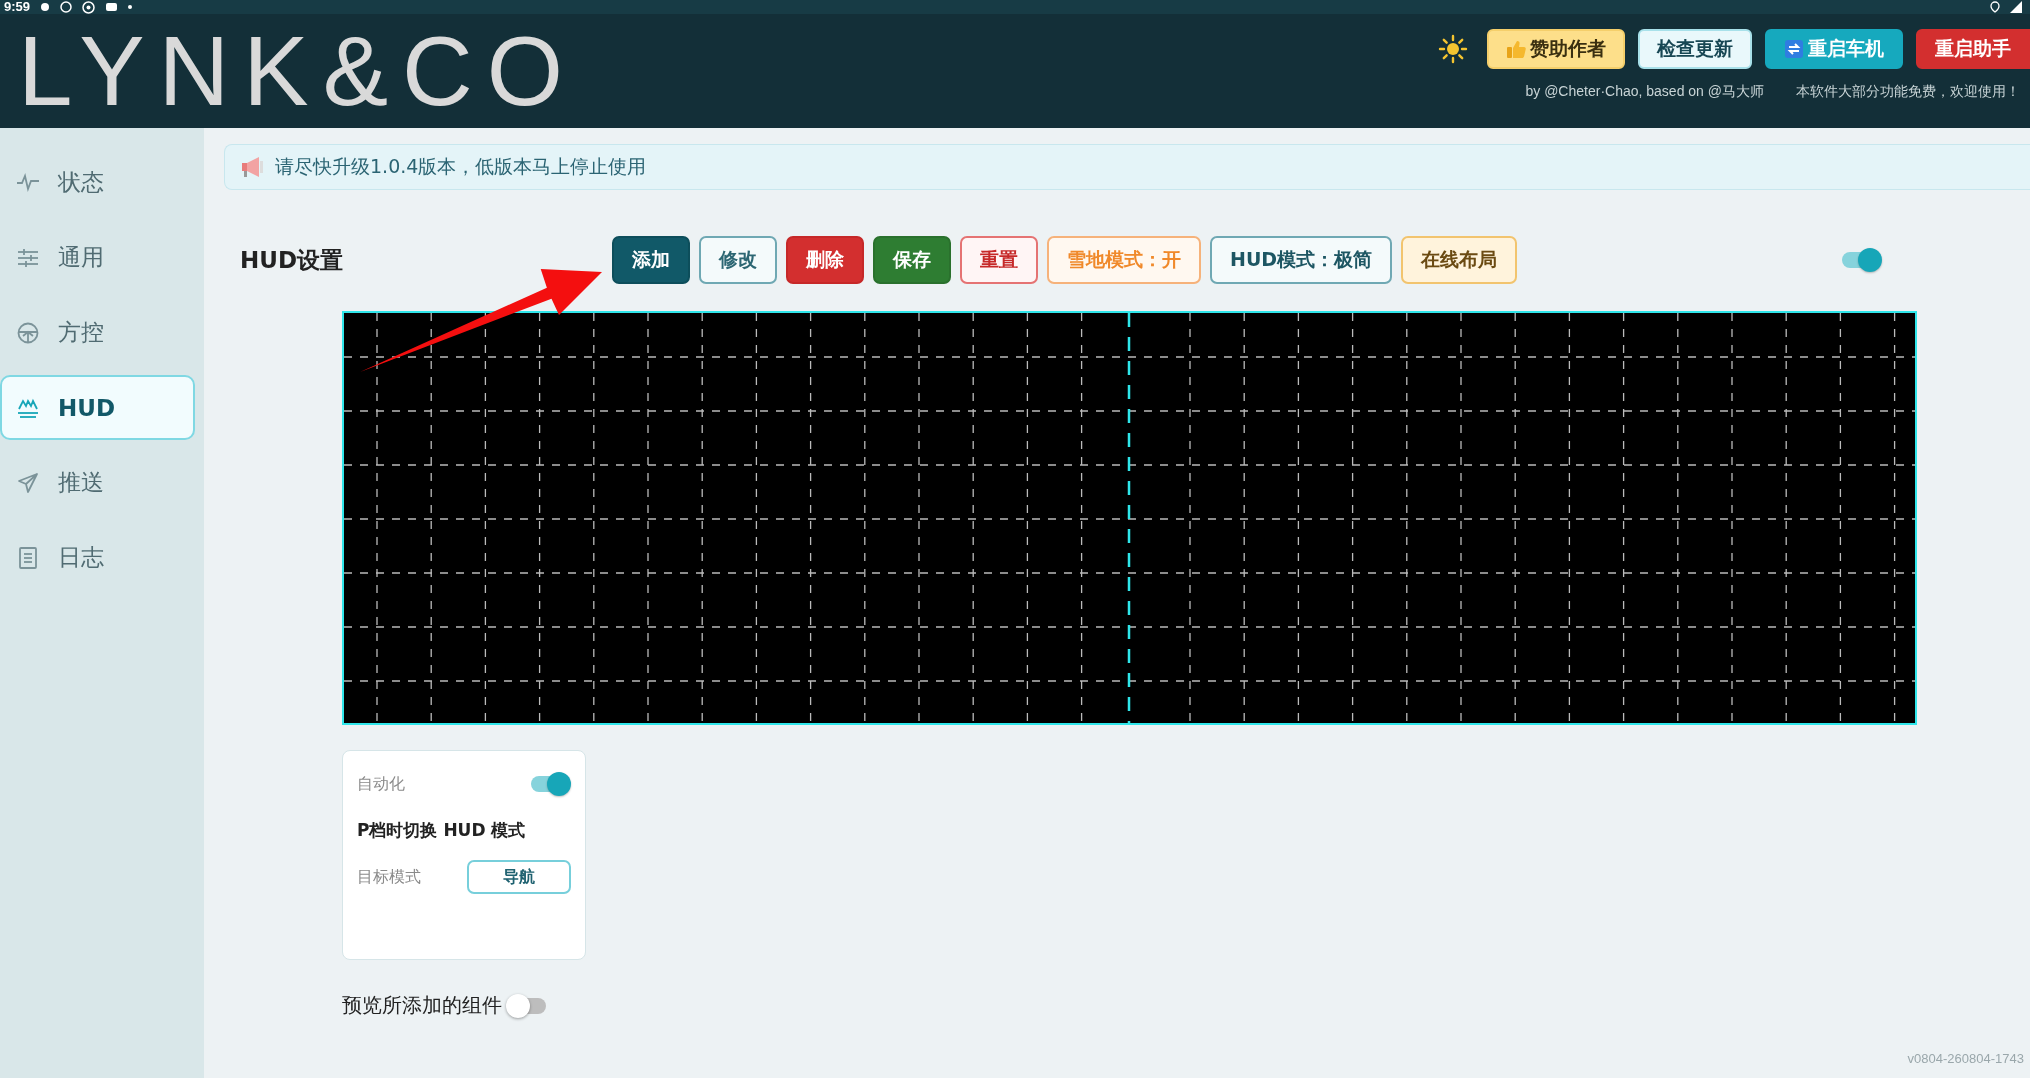 The image size is (2030, 1078). What do you see at coordinates (1995, 7) in the screenshot?
I see `location-icon` at bounding box center [1995, 7].